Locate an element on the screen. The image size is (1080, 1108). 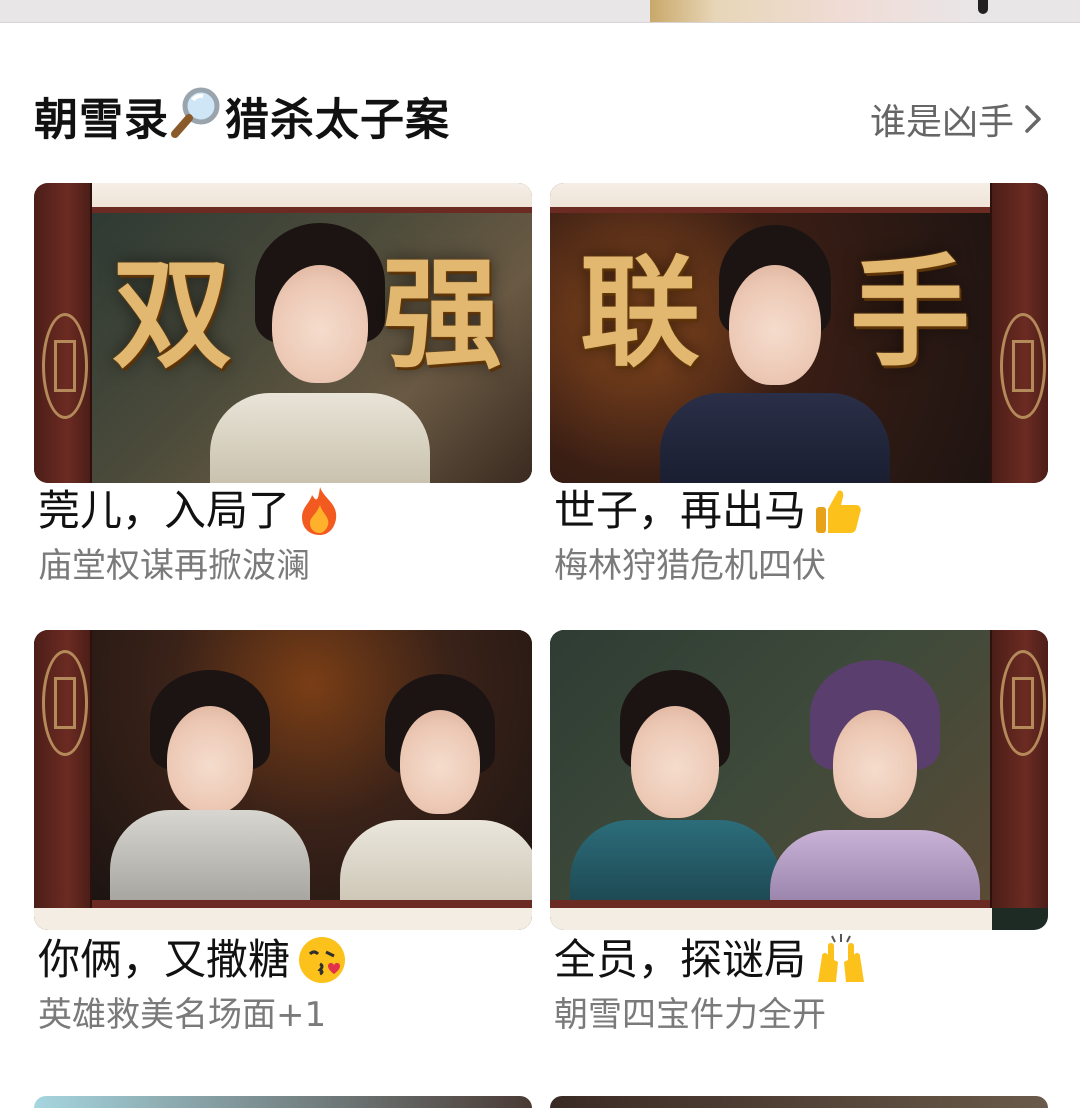
fire-emoji-icon is located at coordinates (319, 511).